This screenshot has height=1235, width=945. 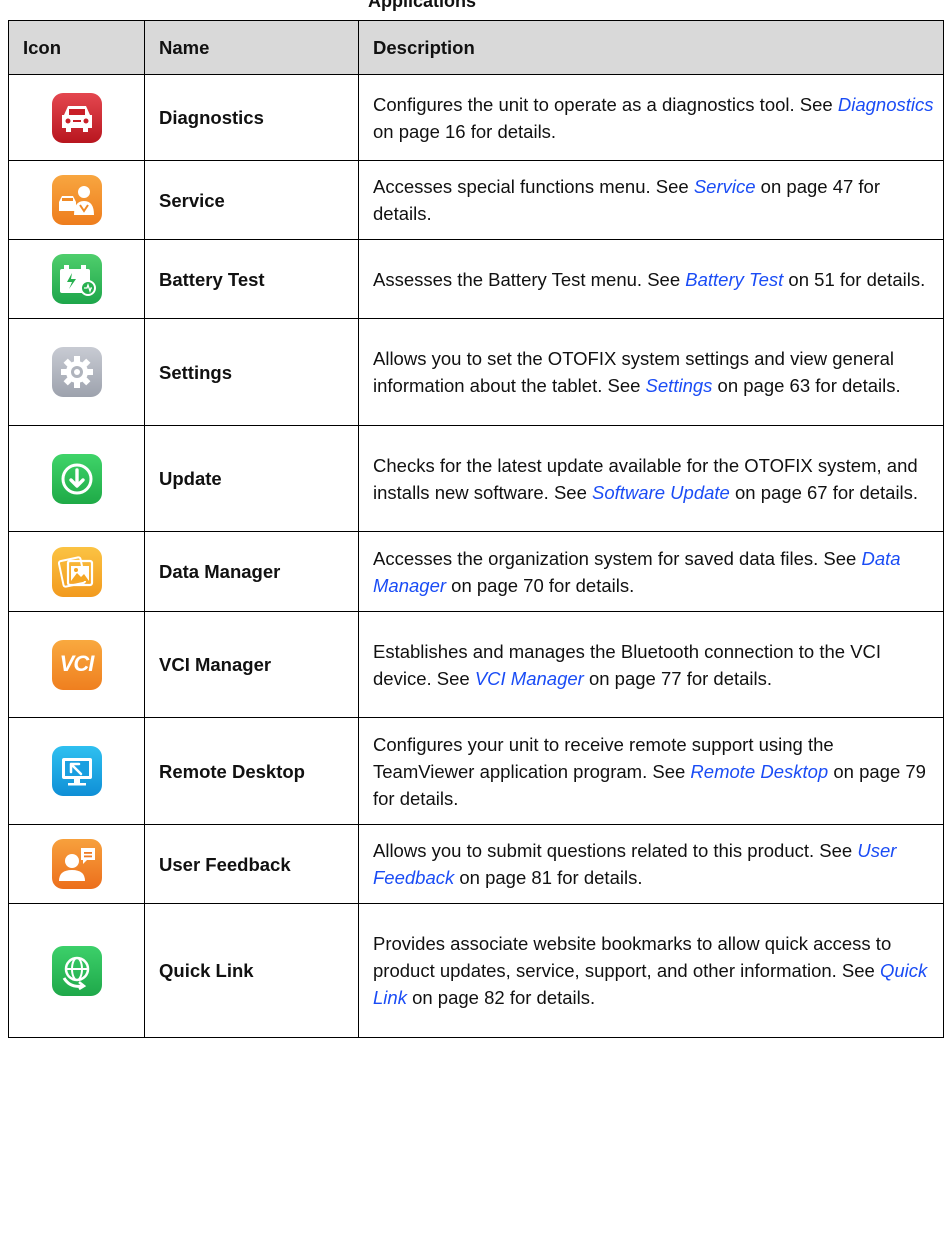 What do you see at coordinates (76, 279) in the screenshot?
I see `battery-icon` at bounding box center [76, 279].